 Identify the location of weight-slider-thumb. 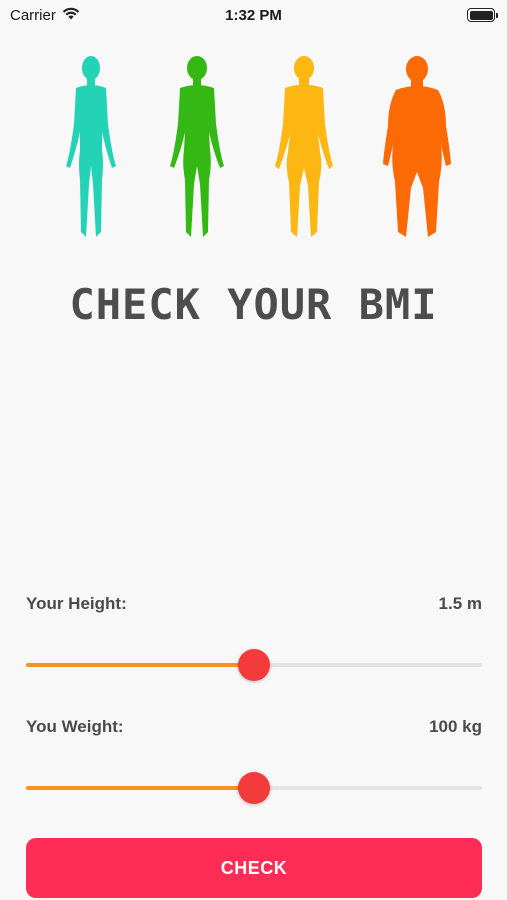
(254, 788).